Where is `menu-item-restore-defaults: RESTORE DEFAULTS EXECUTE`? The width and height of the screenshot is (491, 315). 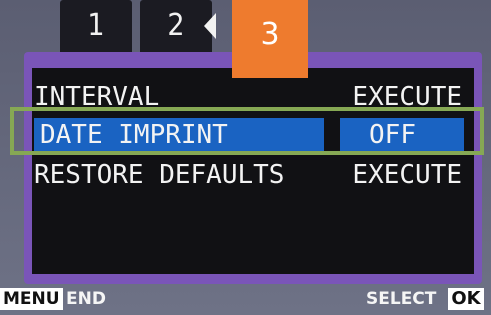 menu-item-restore-defaults: RESTORE DEFAULTS EXECUTE is located at coordinates (250, 175).